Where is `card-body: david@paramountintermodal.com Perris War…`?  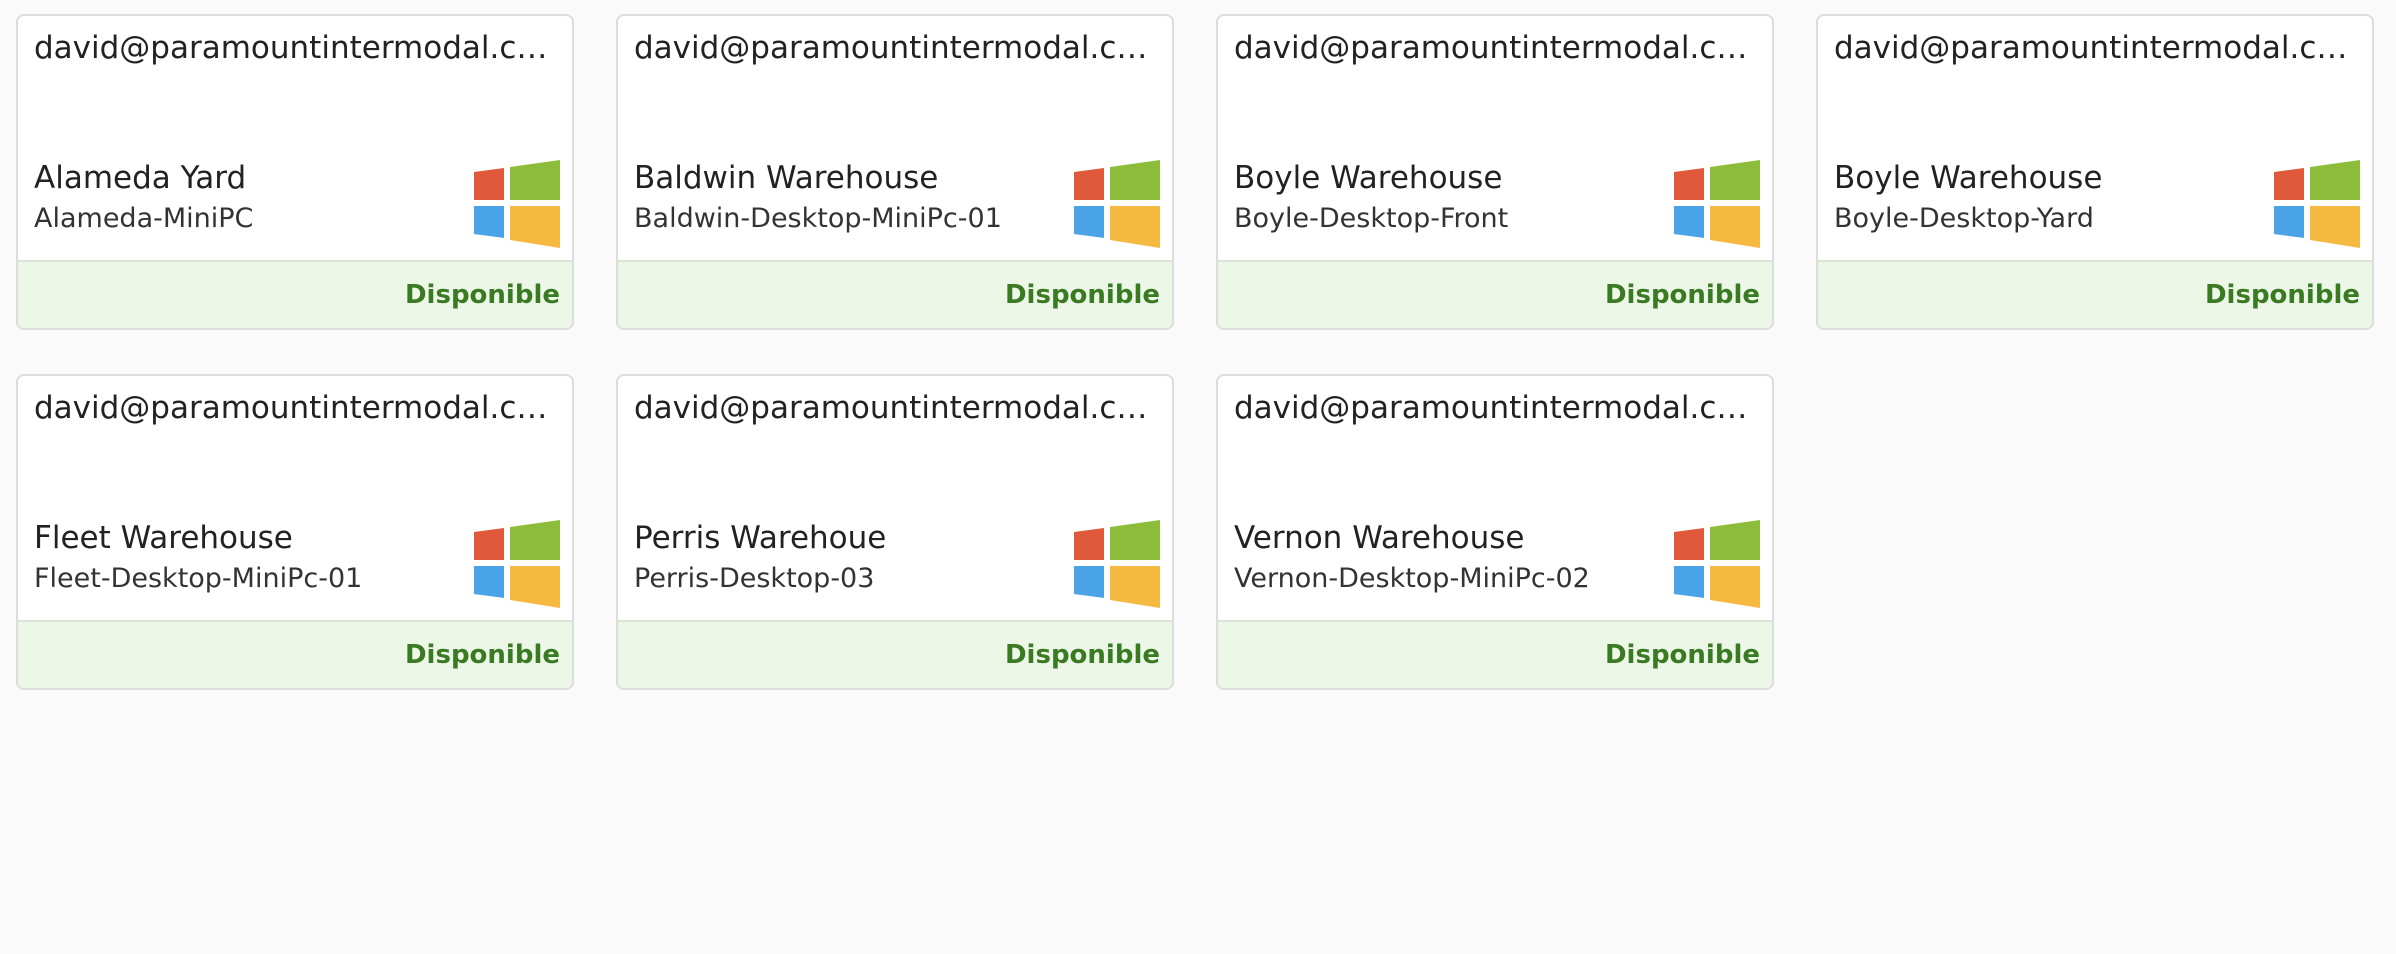
card-body: david@paramountintermodal.com Perris War… is located at coordinates (895, 499).